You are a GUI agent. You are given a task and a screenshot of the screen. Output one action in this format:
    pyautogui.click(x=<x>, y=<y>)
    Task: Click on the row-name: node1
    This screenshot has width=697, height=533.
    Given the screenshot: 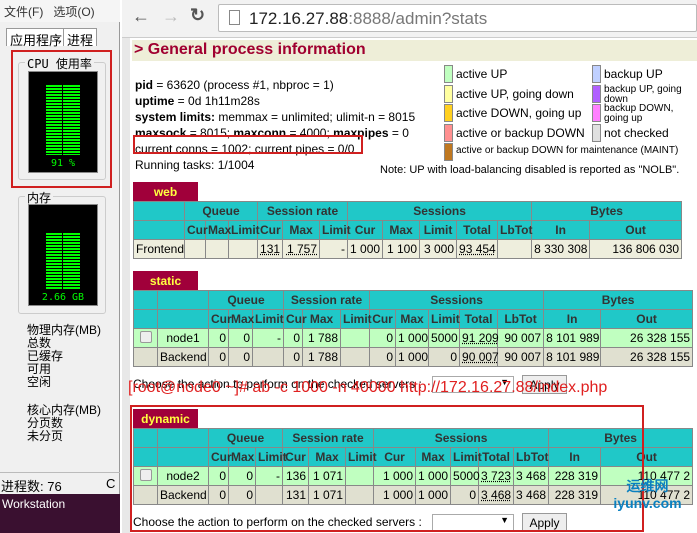 What is the action you would take?
    pyautogui.click(x=183, y=338)
    